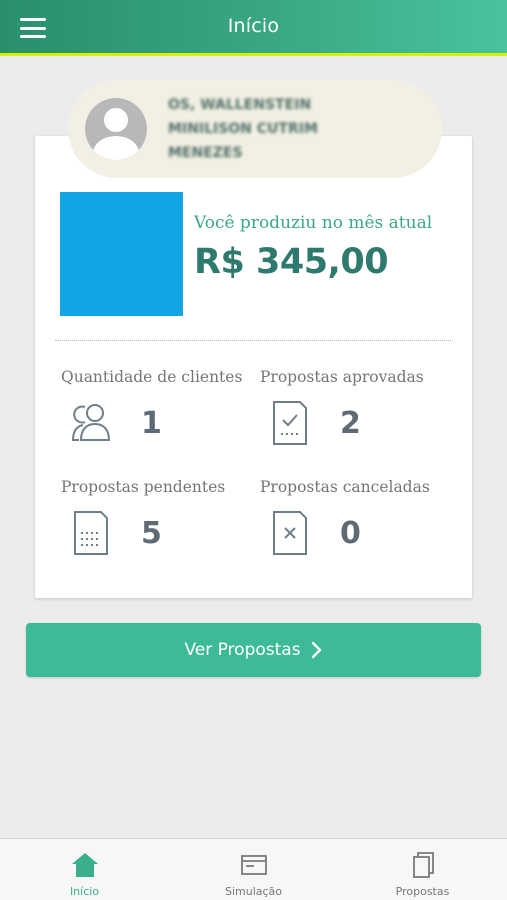 The height and width of the screenshot is (900, 507). I want to click on profile-banner: OS, WALLENSTEIN MINILISON CUTRIM MENEZES, so click(255, 129).